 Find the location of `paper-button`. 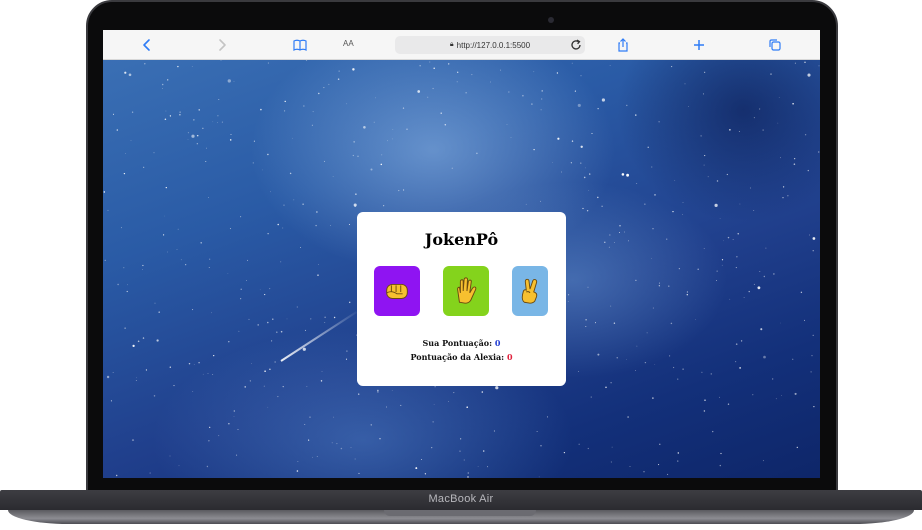

paper-button is located at coordinates (466, 291).